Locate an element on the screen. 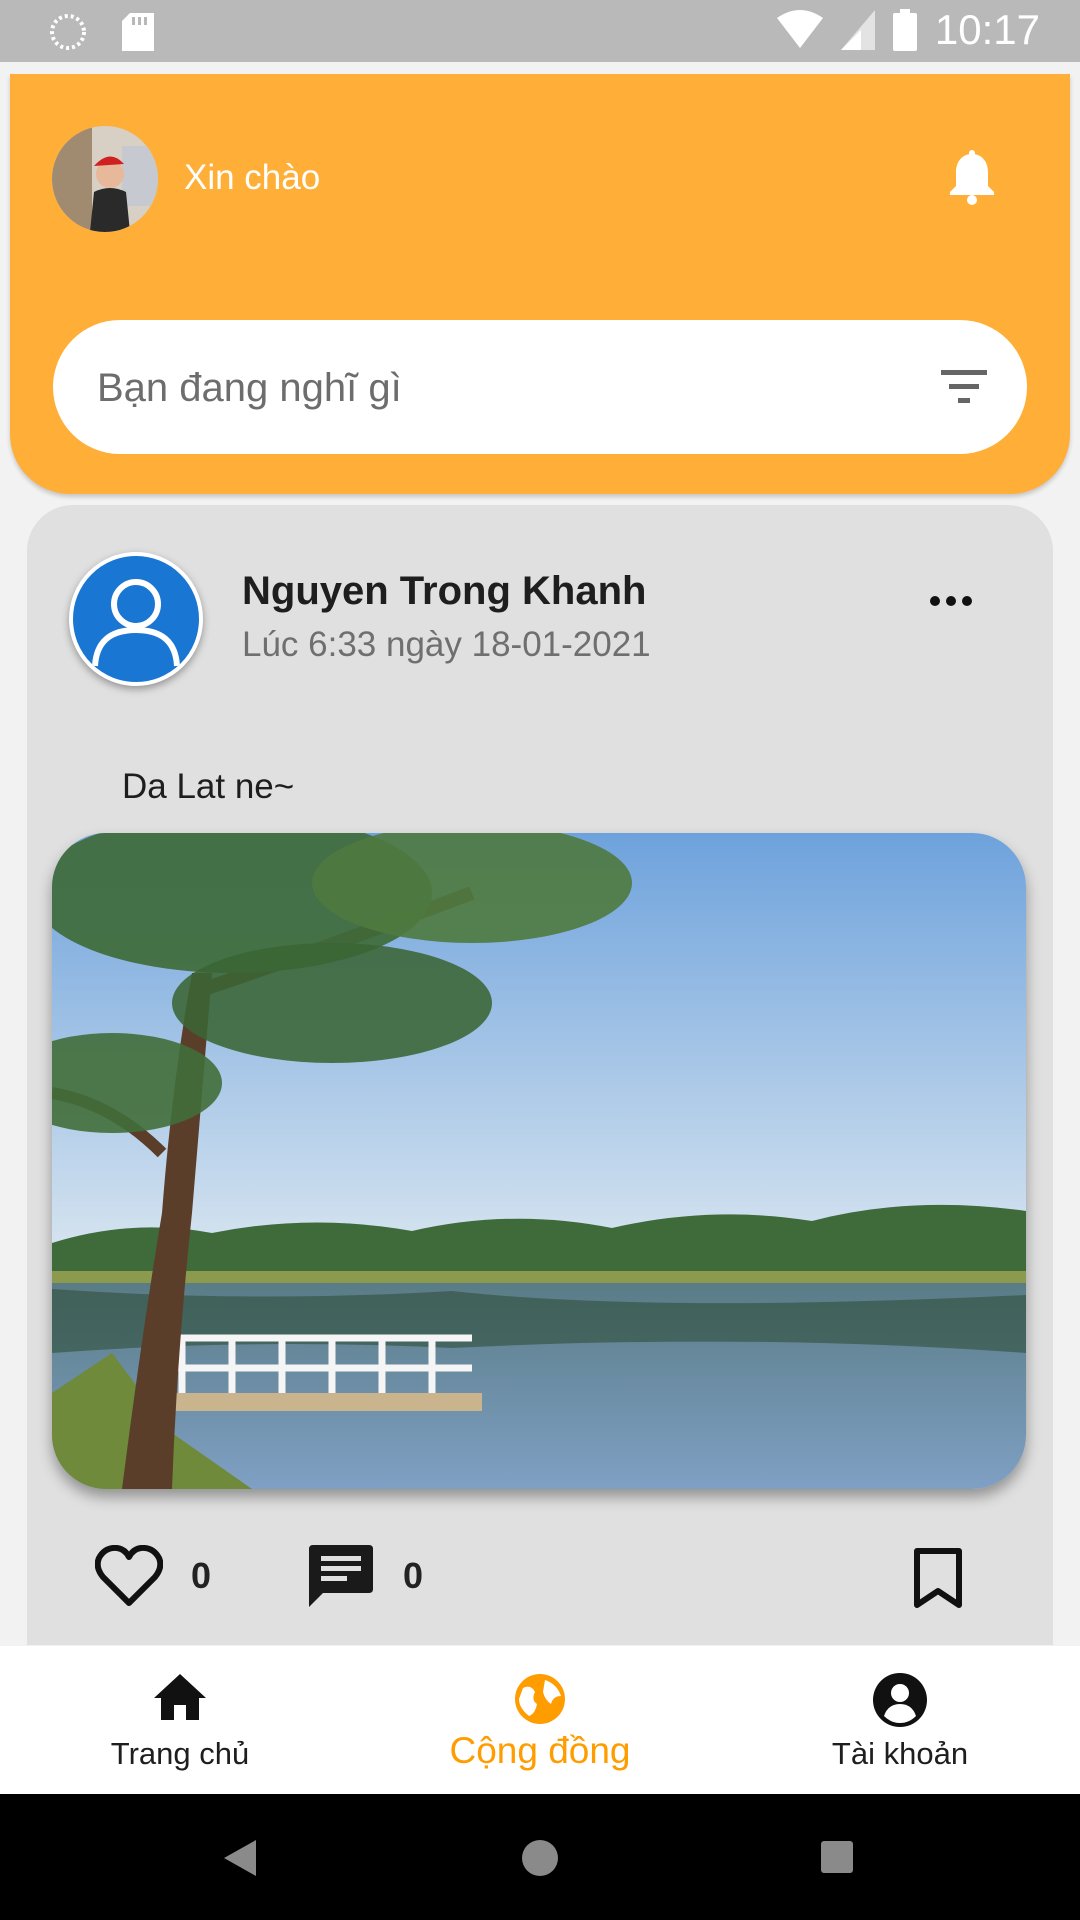 The height and width of the screenshot is (1920, 1080). bell-icon is located at coordinates (972, 177).